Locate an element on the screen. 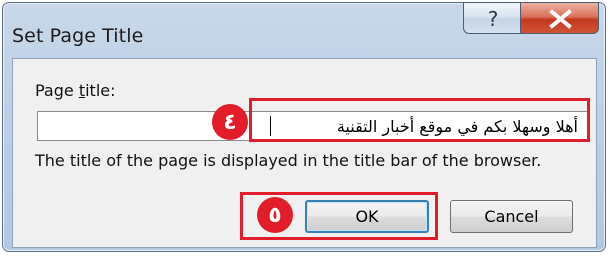 Image resolution: width=610 pixels, height=256 pixels. close-icon is located at coordinates (560, 19).